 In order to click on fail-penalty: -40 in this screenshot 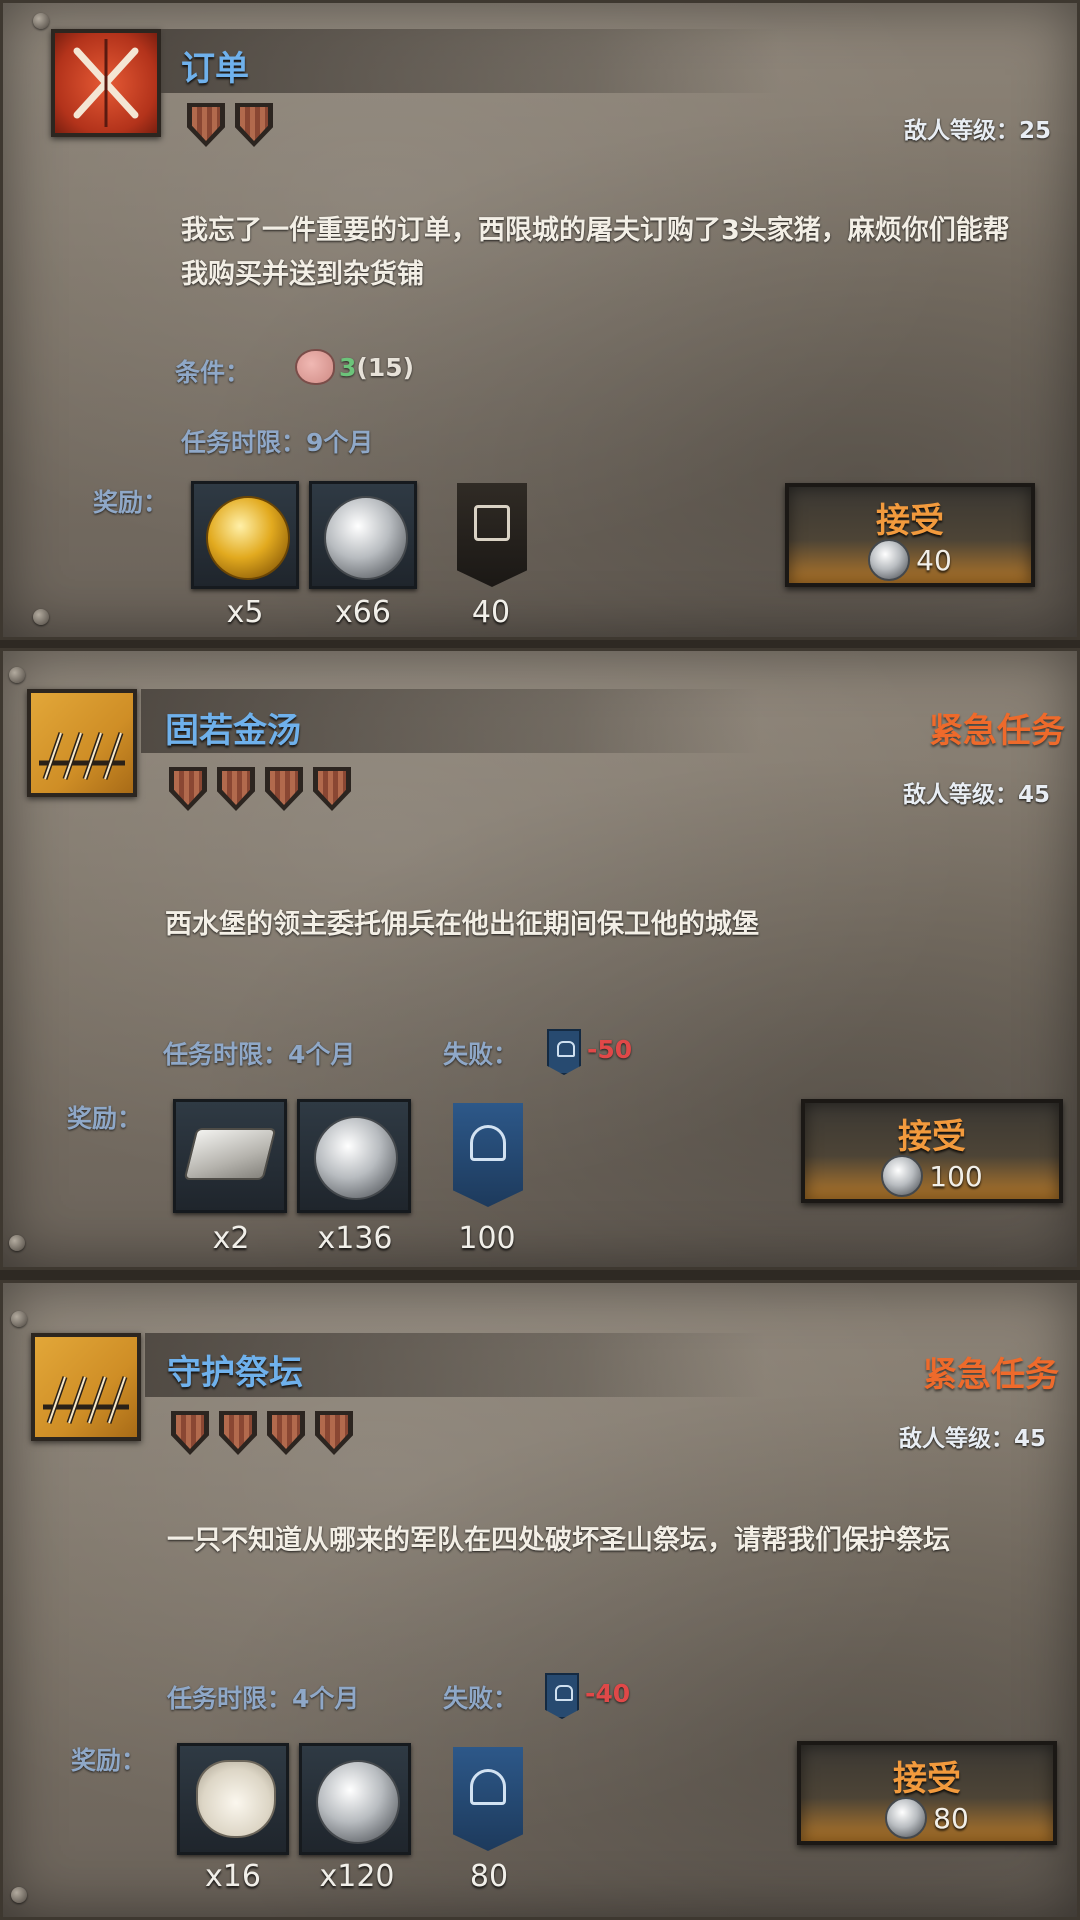, I will do `click(608, 1693)`.